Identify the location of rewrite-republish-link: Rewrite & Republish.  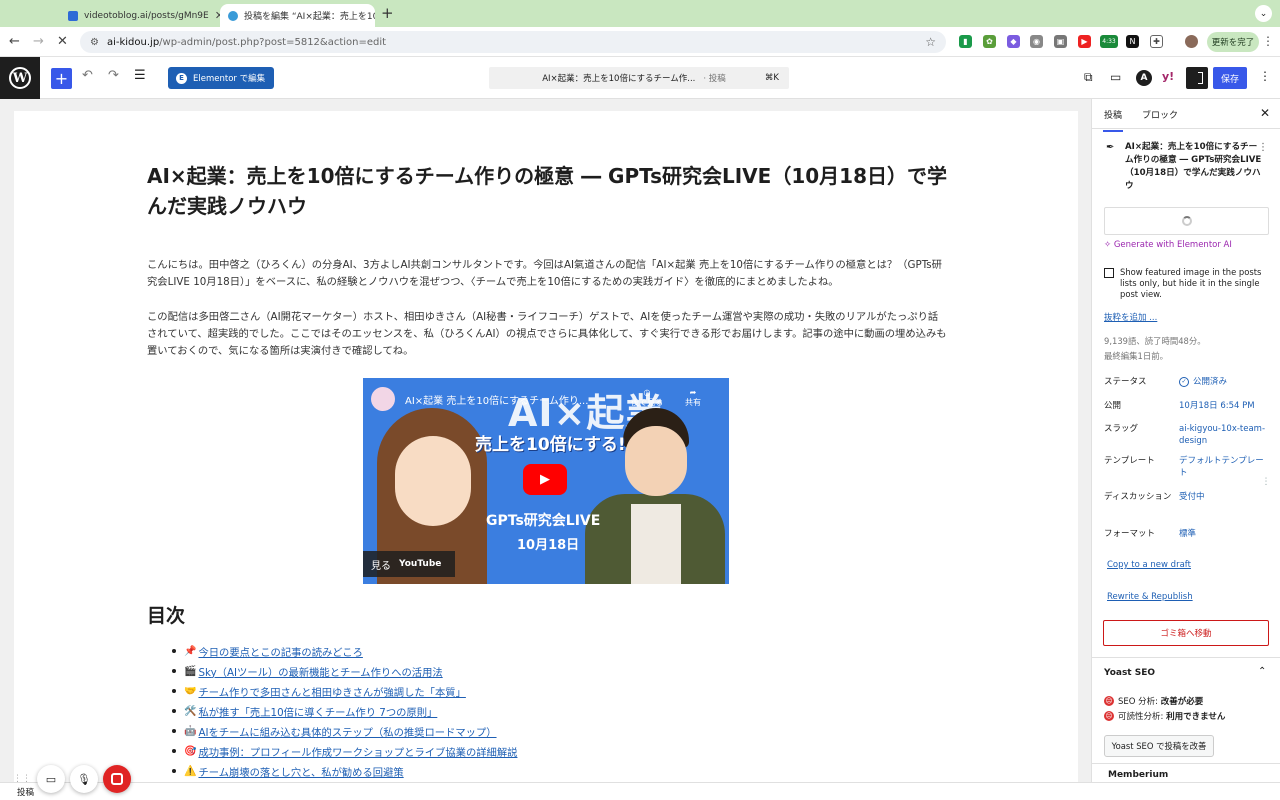
(1150, 597).